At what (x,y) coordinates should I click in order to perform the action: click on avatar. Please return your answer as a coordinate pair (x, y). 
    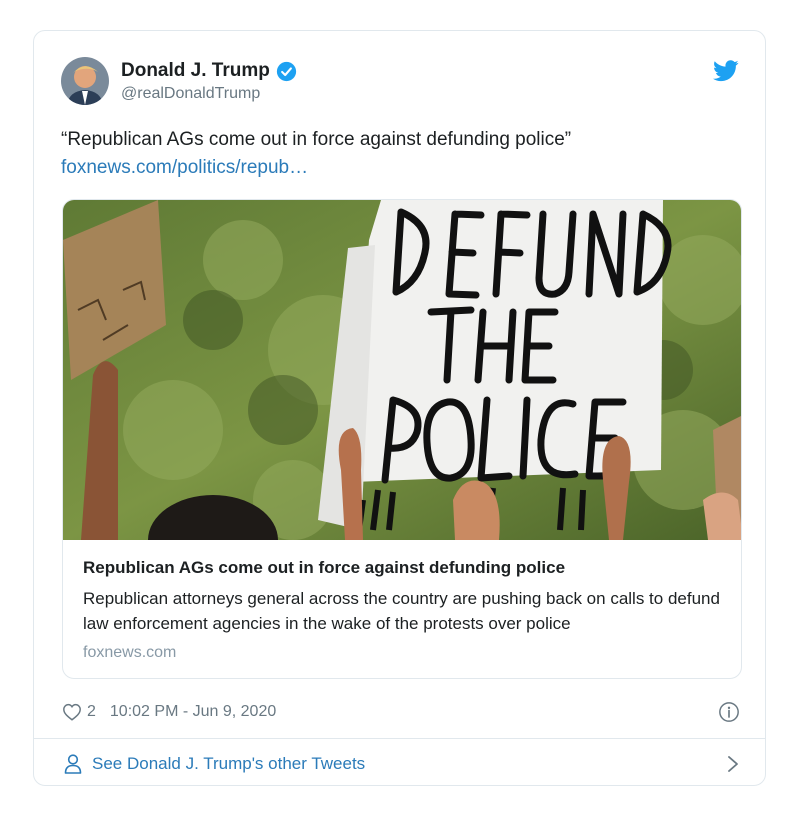
    Looking at the image, I should click on (85, 81).